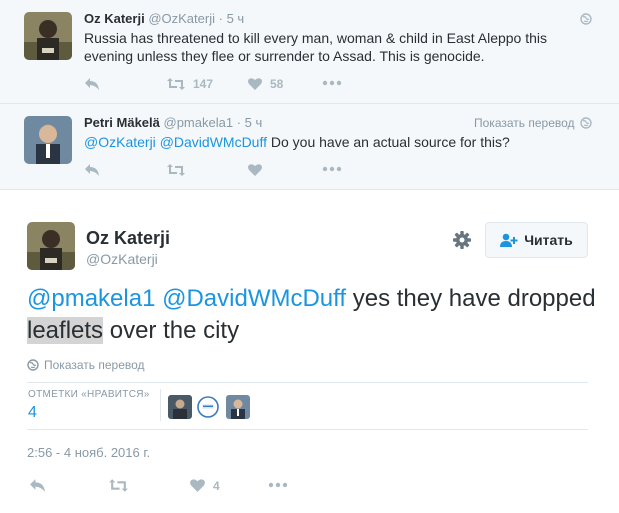  What do you see at coordinates (65, 330) in the screenshot?
I see `highlighted-word: leaflets` at bounding box center [65, 330].